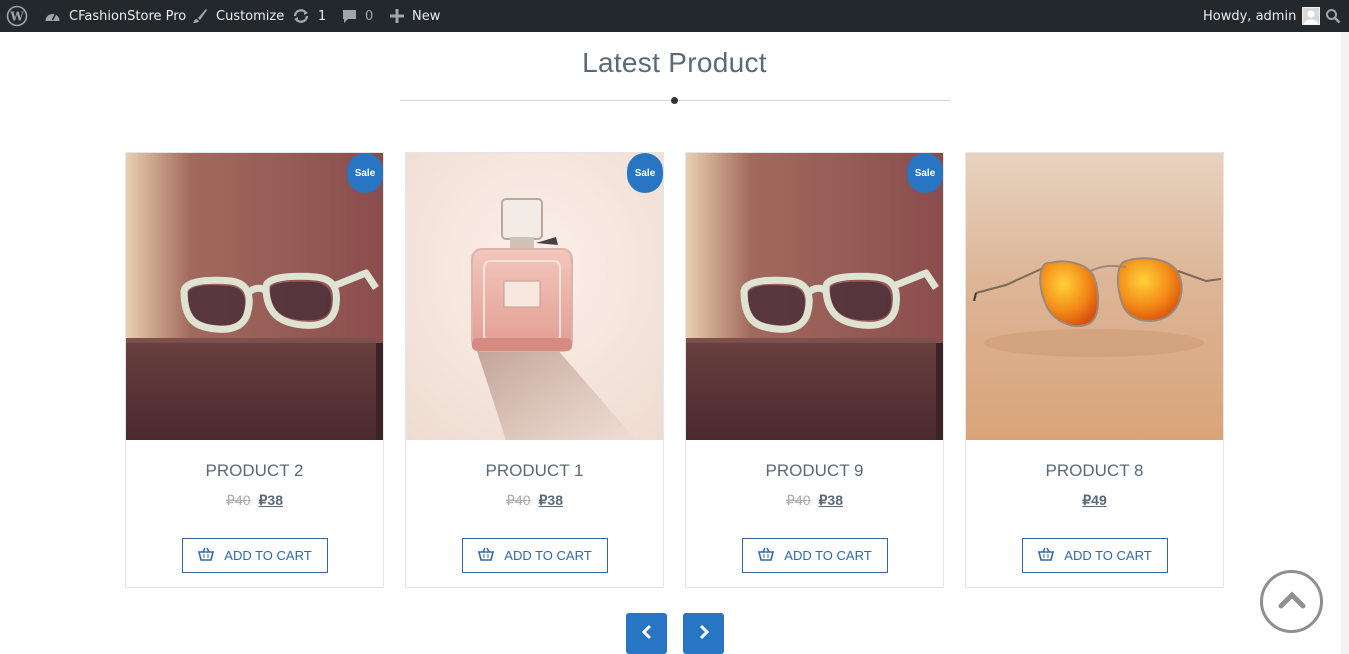 Image resolution: width=1349 pixels, height=654 pixels. I want to click on new-label: New, so click(426, 16).